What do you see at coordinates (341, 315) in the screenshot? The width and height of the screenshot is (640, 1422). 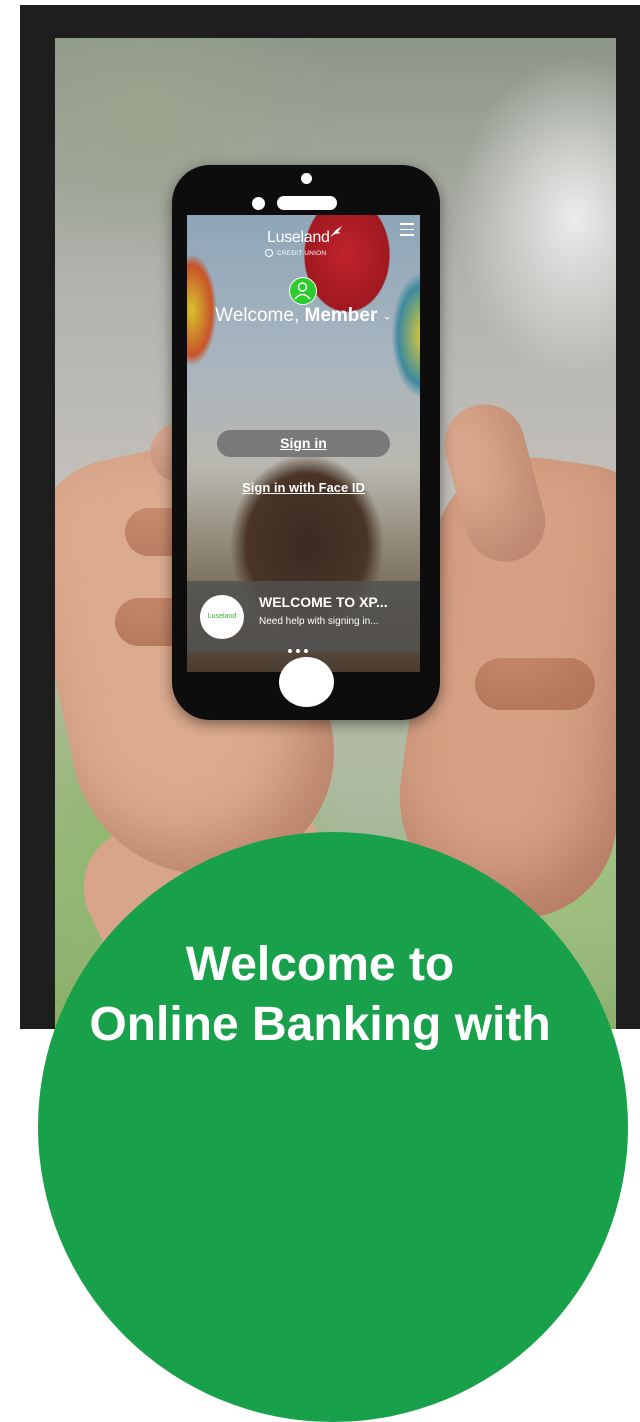 I see `member-name: Member` at bounding box center [341, 315].